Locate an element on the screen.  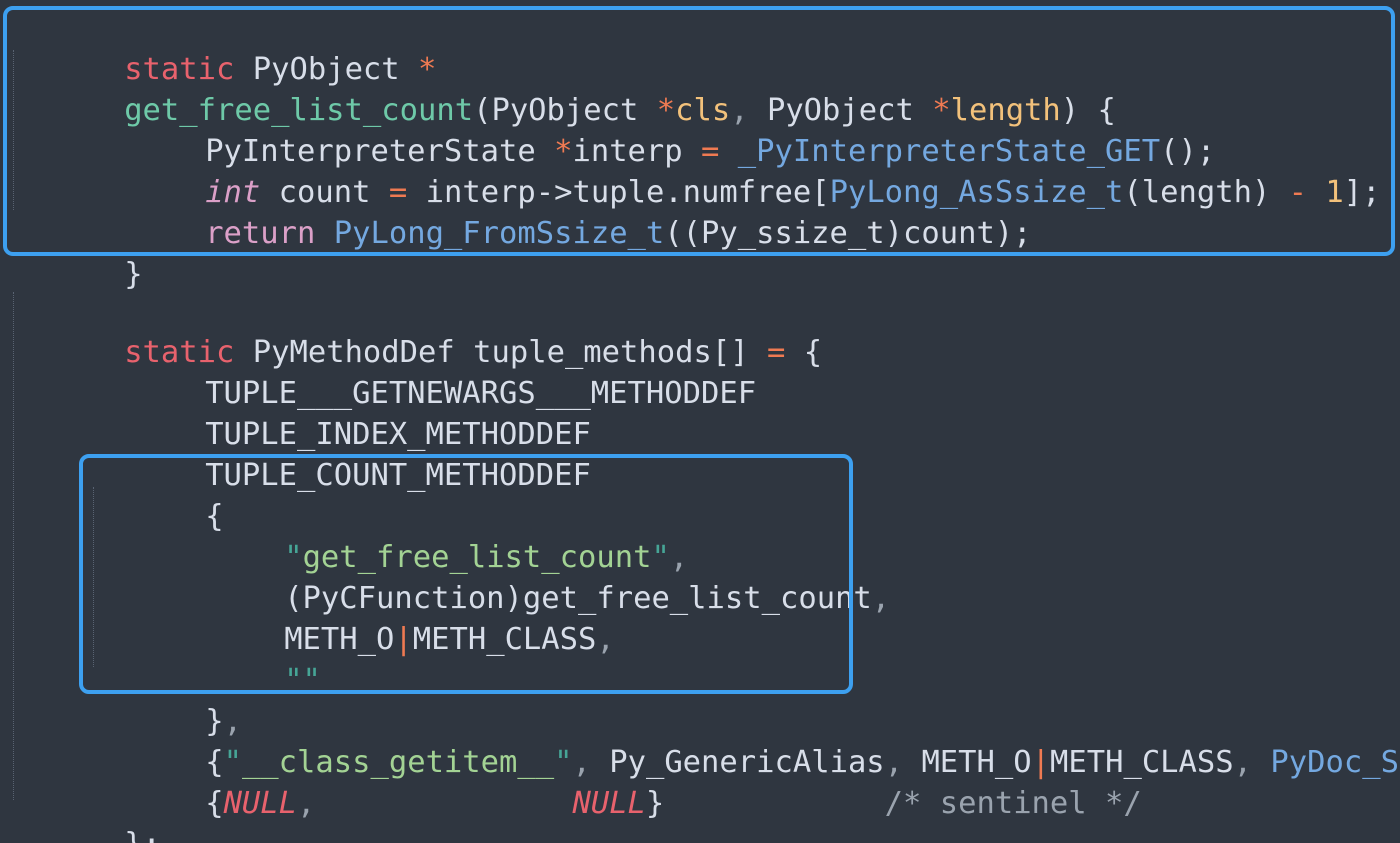
token-operator-assign: = is located at coordinates (776, 352).